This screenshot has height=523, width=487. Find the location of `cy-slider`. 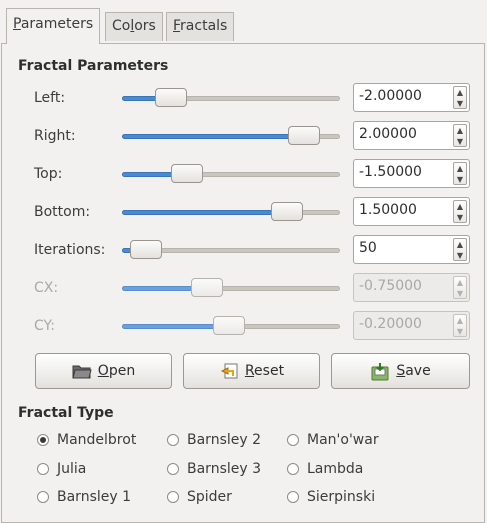

cy-slider is located at coordinates (231, 325).